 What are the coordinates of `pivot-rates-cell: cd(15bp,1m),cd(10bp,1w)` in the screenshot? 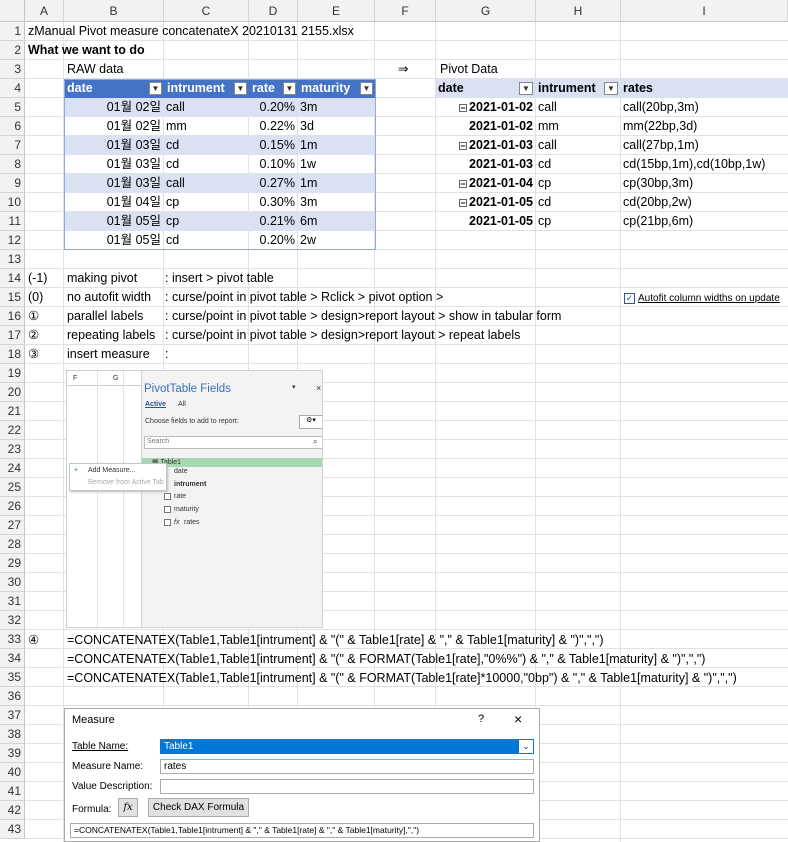 It's located at (694, 164).